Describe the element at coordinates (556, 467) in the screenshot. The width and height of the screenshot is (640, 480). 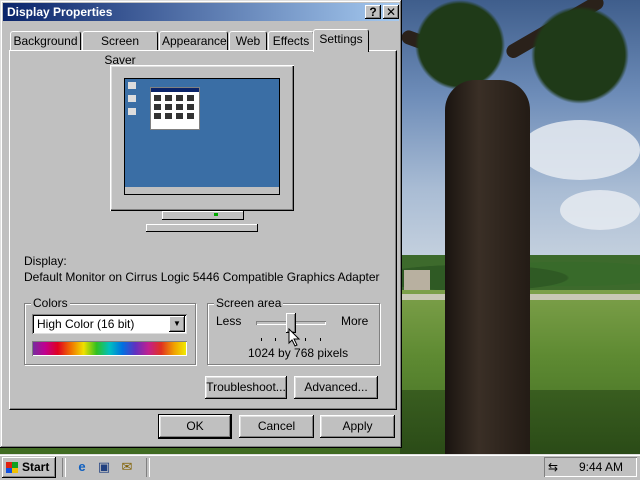
I see `network-icon: ⇆` at that location.